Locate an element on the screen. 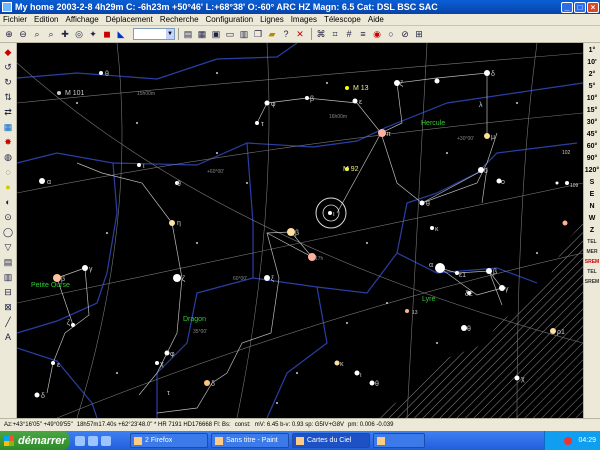  minimize-button: _ is located at coordinates (567, 7).